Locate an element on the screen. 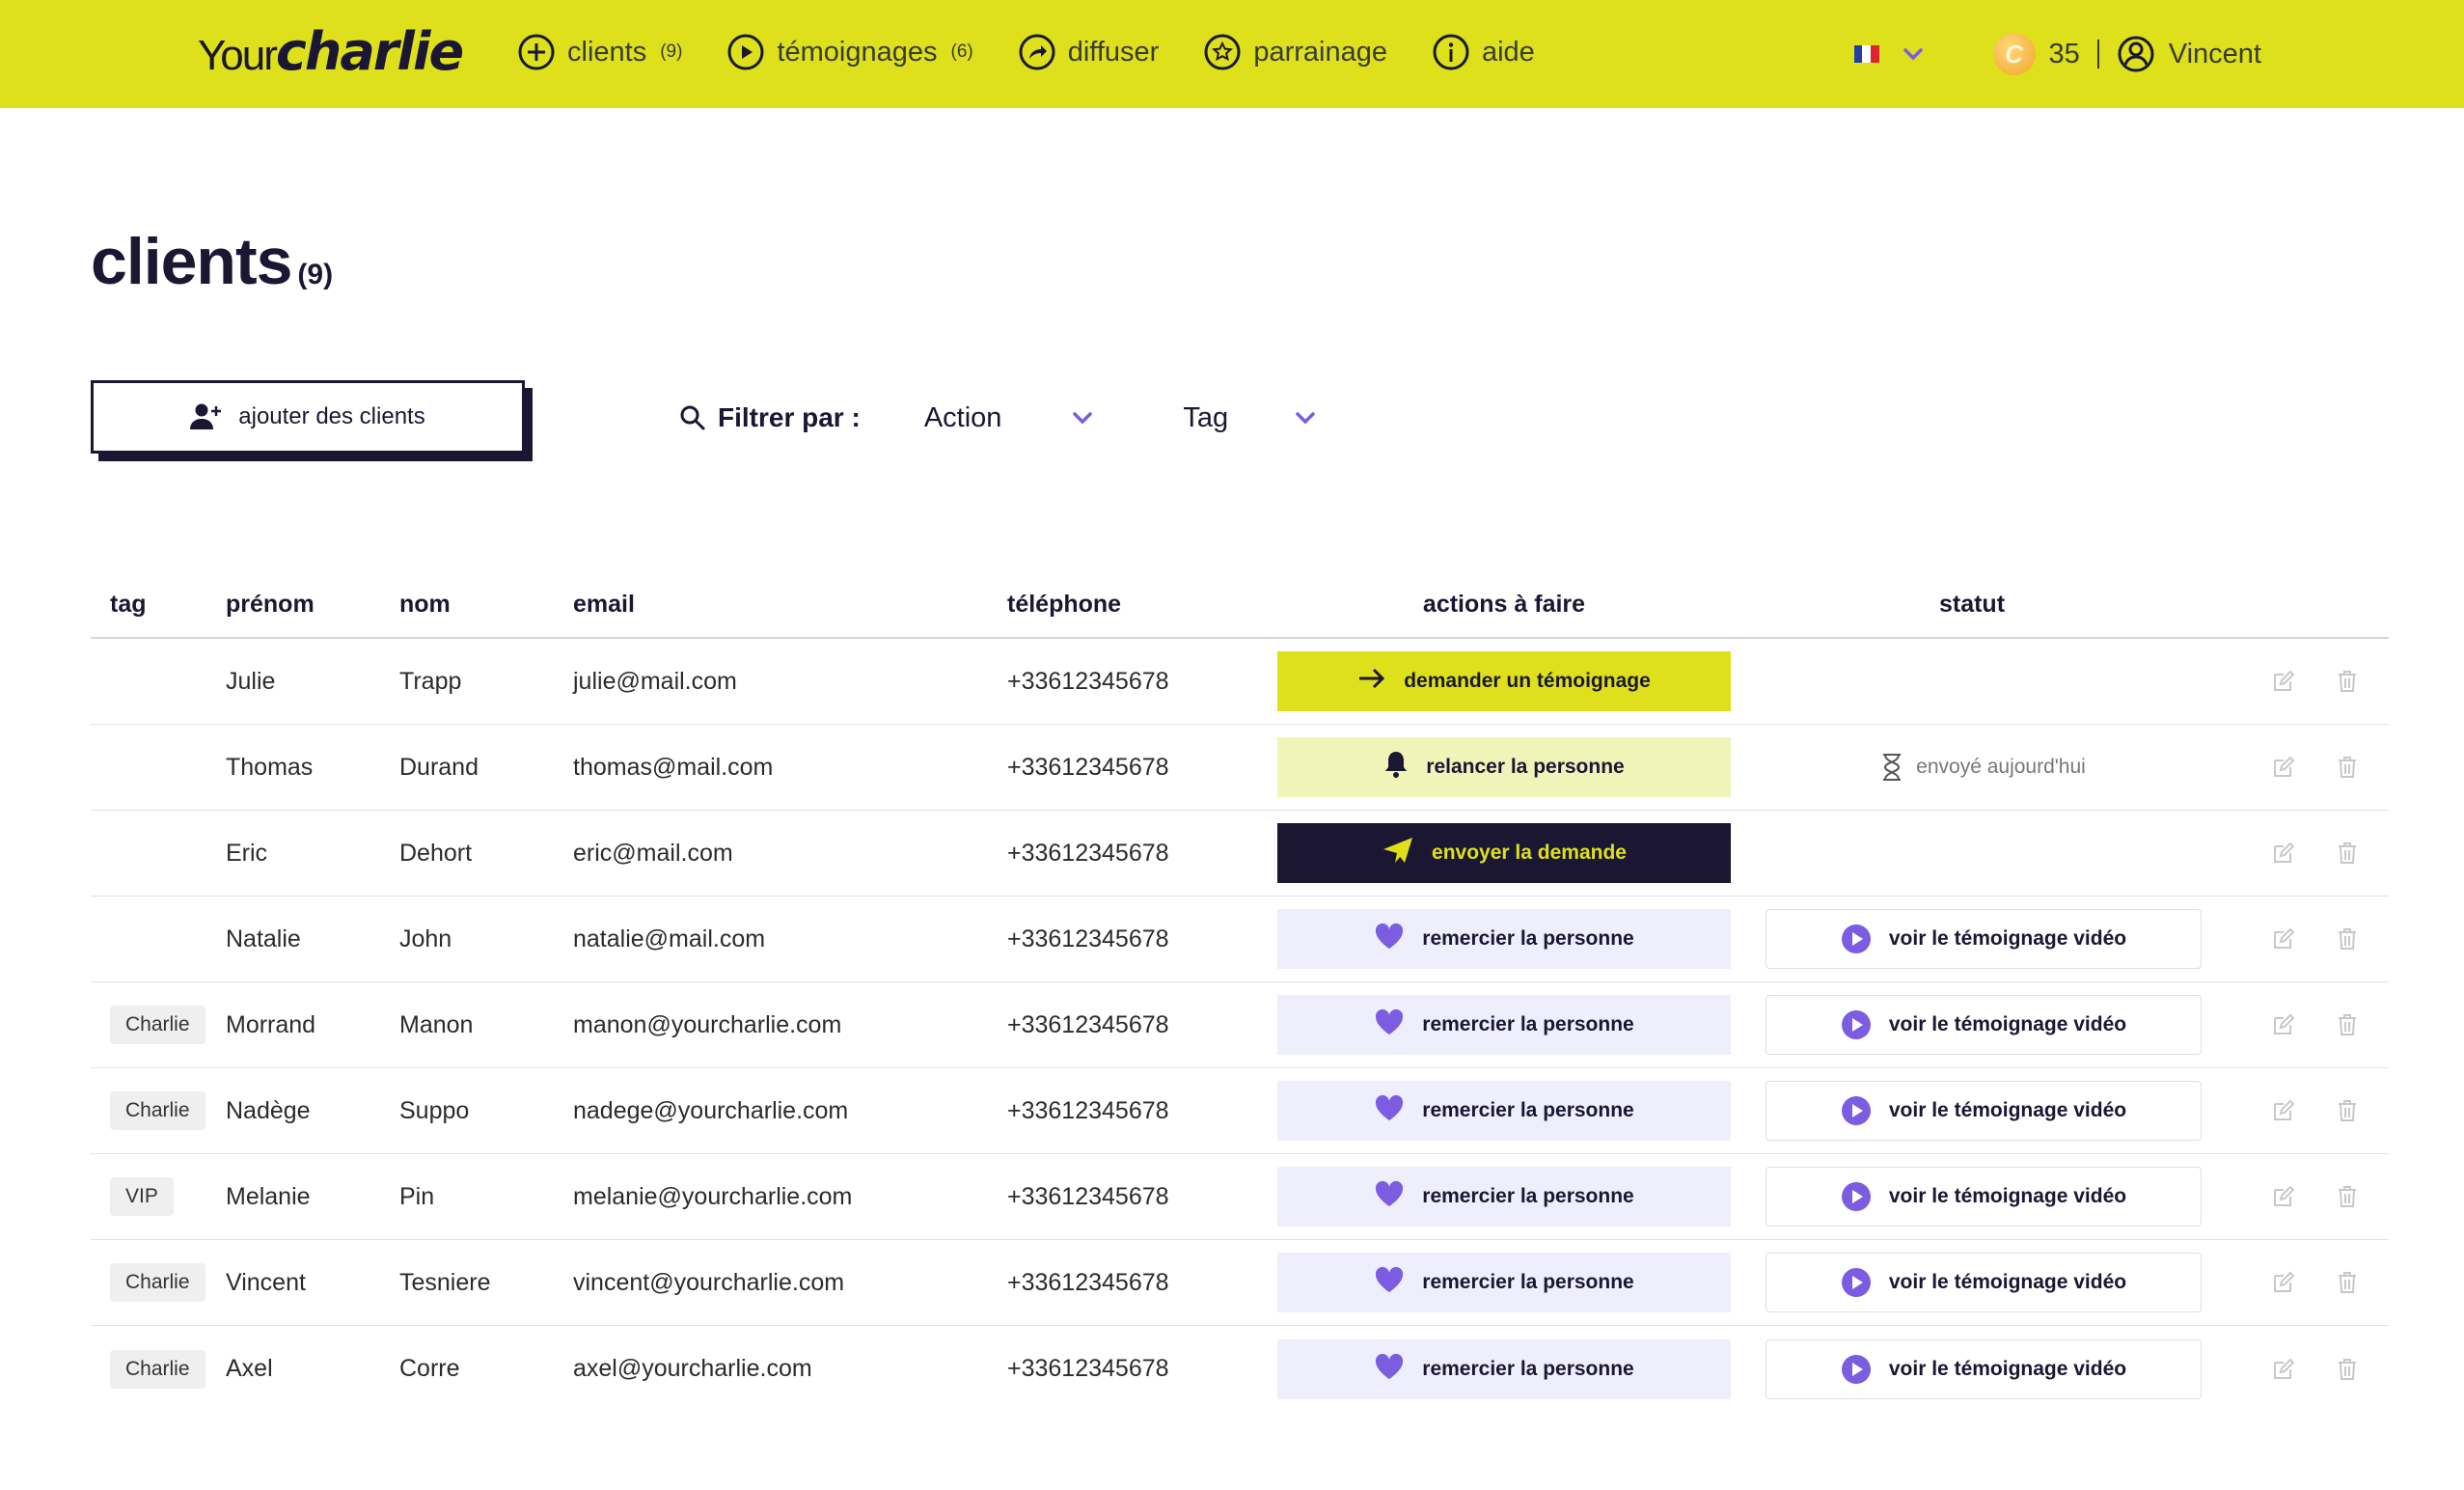 The width and height of the screenshot is (2464, 1490). nav-diffuser: diffuser is located at coordinates (1089, 52).